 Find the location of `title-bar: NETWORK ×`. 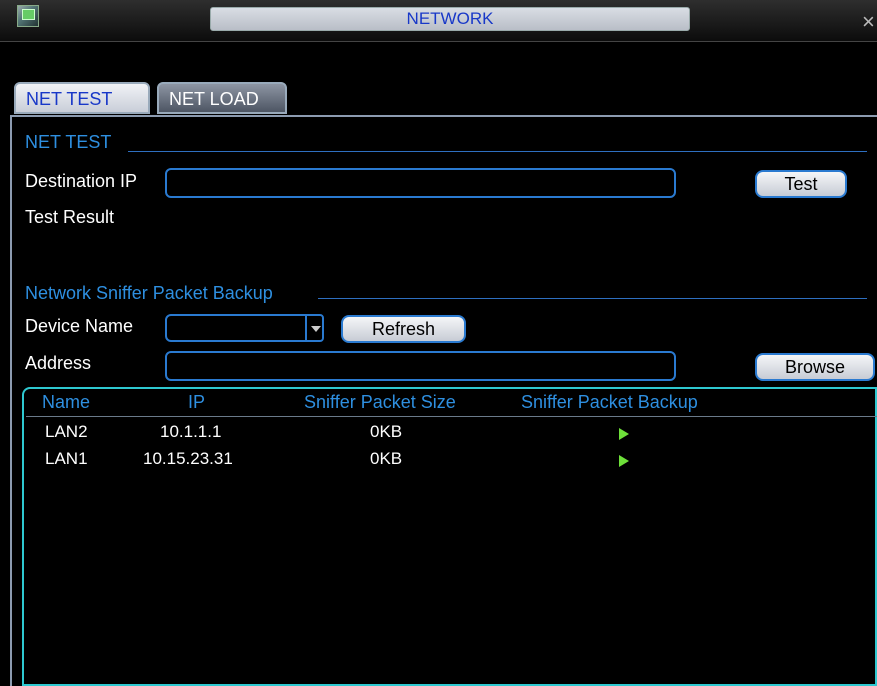

title-bar: NETWORK × is located at coordinates (438, 21).